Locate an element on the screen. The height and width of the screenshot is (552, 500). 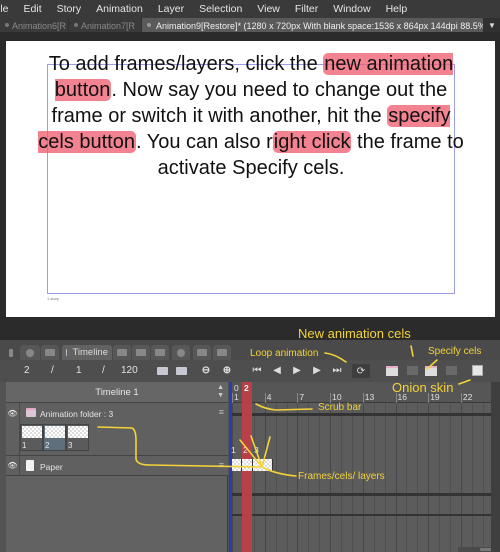
document-tab: Animation7[R is located at coordinates (105, 25).